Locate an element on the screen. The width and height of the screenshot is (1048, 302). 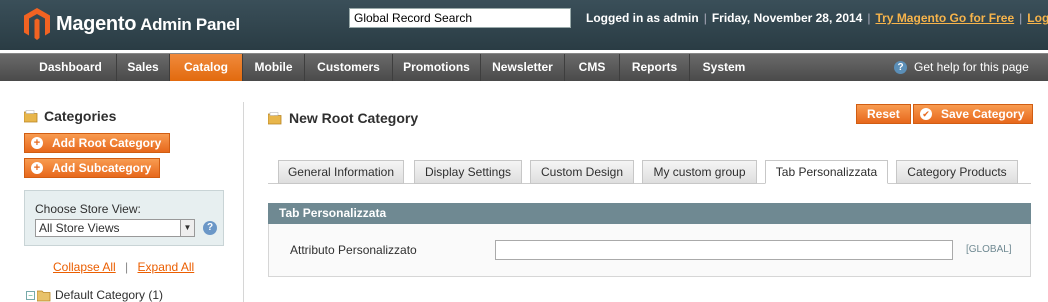
nav-newsletter: Newsletter is located at coordinates (523, 67).